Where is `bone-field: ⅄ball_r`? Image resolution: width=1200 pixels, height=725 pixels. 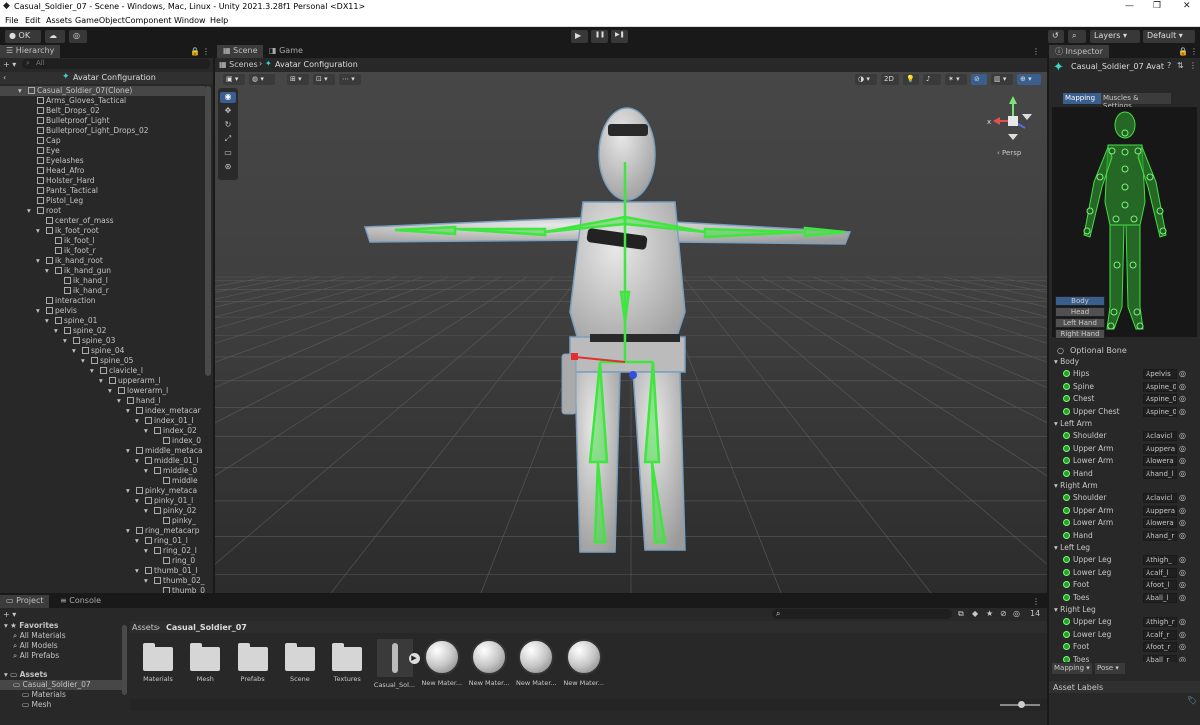 bone-field: ⅄ball_r is located at coordinates (1160, 658).